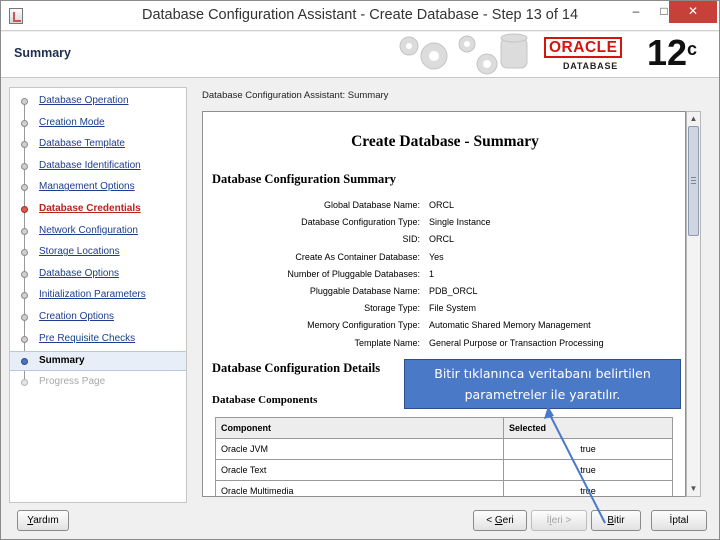  What do you see at coordinates (693, 489) in the screenshot?
I see `scroll-down-arrow-icon: ▼` at bounding box center [693, 489].